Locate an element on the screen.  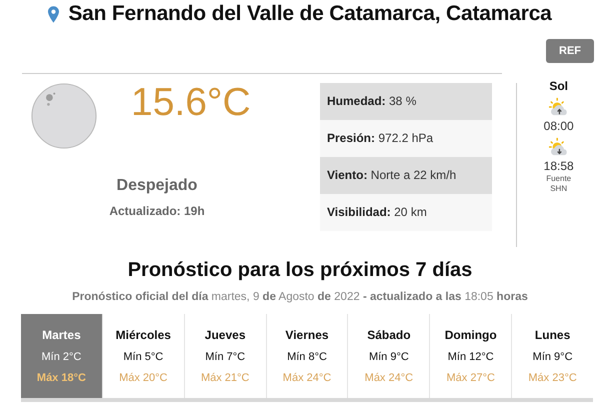
forecast-title: Pronóstico para los próximos 7 días is located at coordinates (300, 270).